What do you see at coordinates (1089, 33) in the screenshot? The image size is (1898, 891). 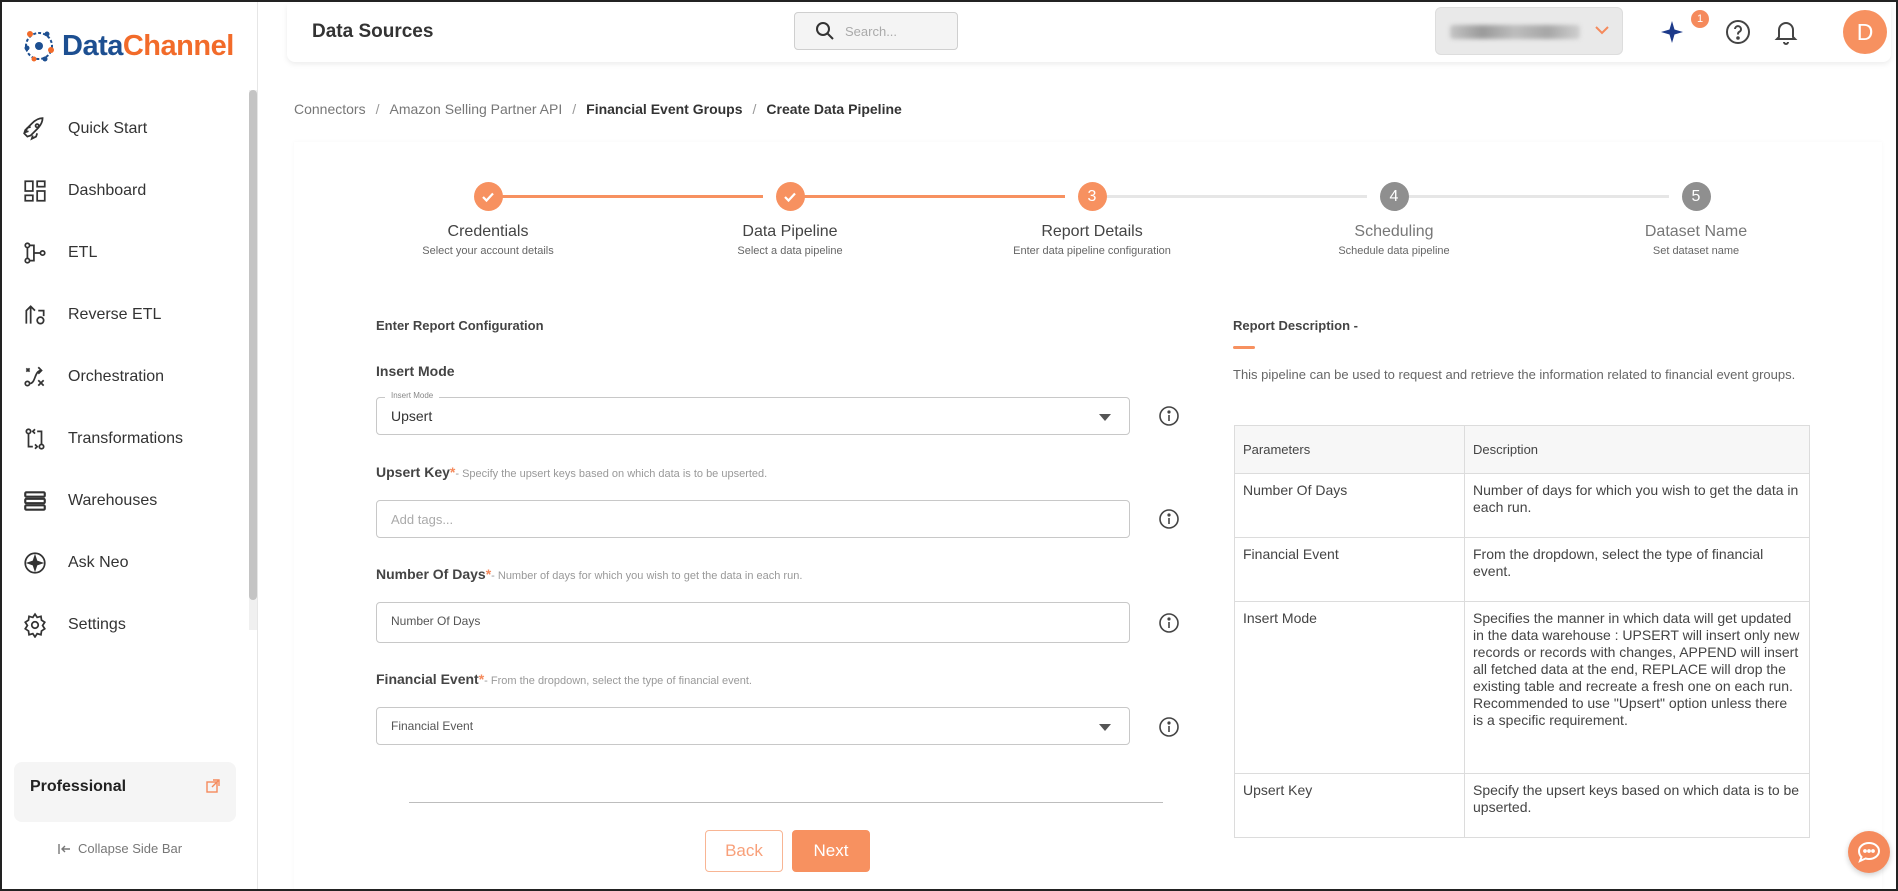 I see `top-header: Data Sources 1 D` at bounding box center [1089, 33].